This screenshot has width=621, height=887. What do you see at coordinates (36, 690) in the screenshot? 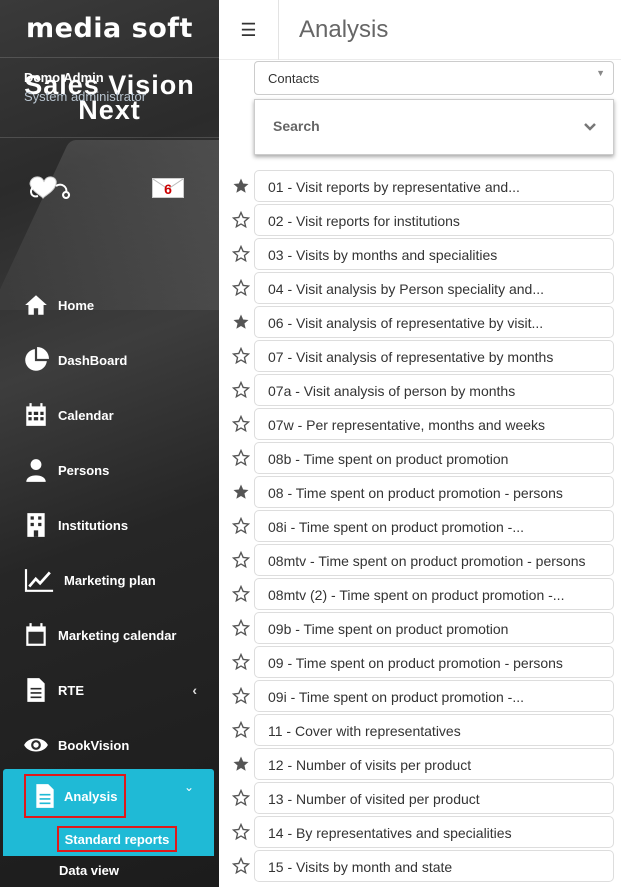
I see `document-icon` at bounding box center [36, 690].